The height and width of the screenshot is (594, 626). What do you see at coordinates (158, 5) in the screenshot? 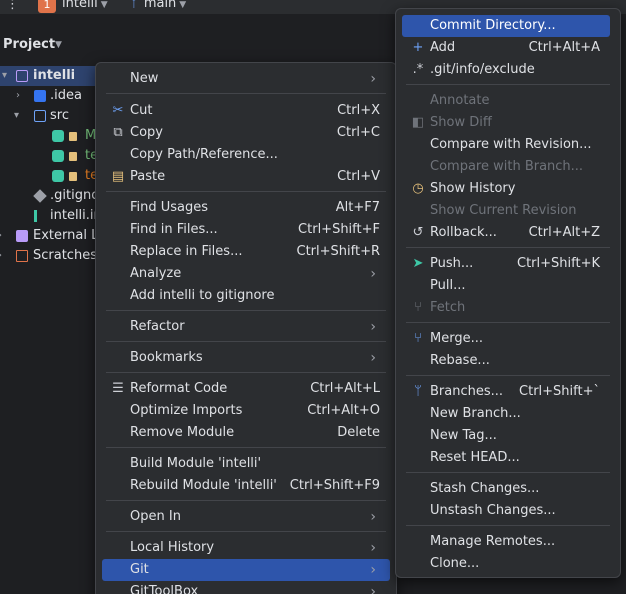
I see `branch-switcher: ᛘ main ▼` at bounding box center [158, 5].